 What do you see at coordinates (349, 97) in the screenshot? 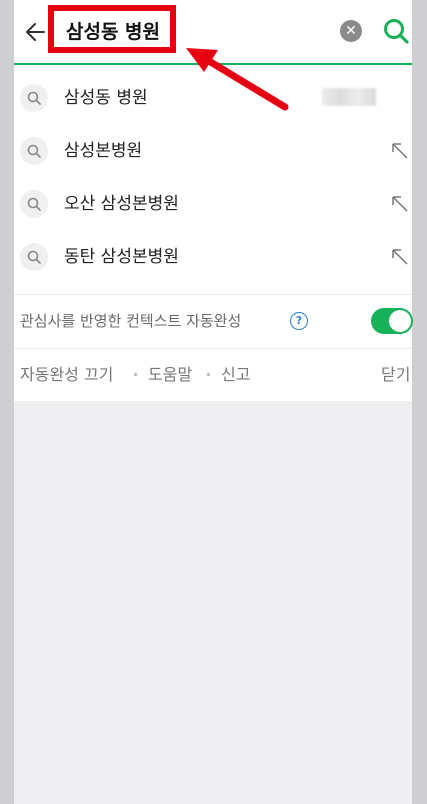
I see `blurred-content` at bounding box center [349, 97].